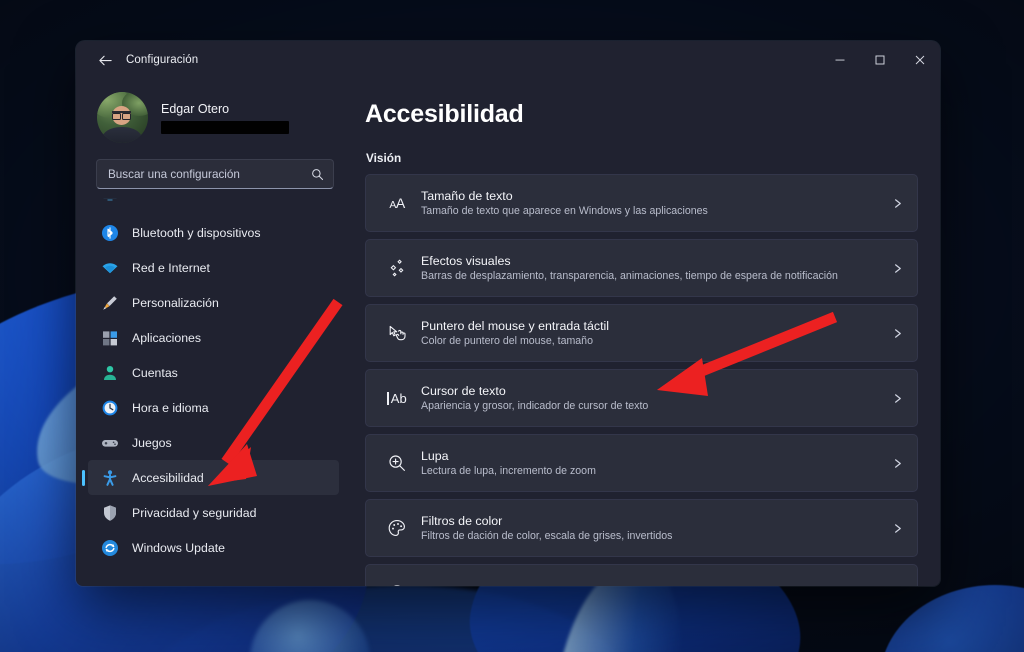  I want to click on sidebar-item-aplicaciones: Aplicaciones, so click(213, 337).